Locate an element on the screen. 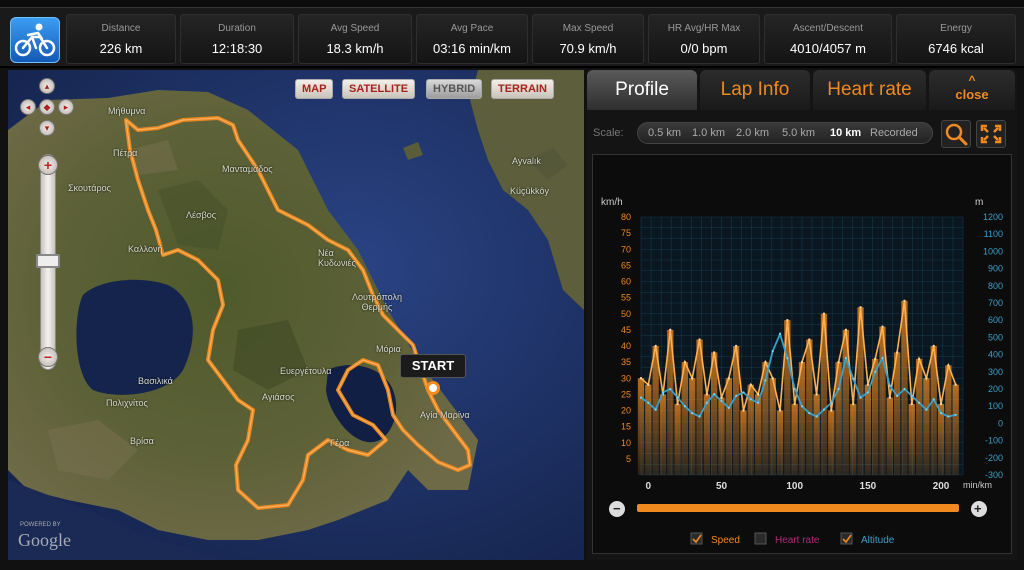 The image size is (1024, 570). chevron-up-icon: ^ is located at coordinates (972, 80).